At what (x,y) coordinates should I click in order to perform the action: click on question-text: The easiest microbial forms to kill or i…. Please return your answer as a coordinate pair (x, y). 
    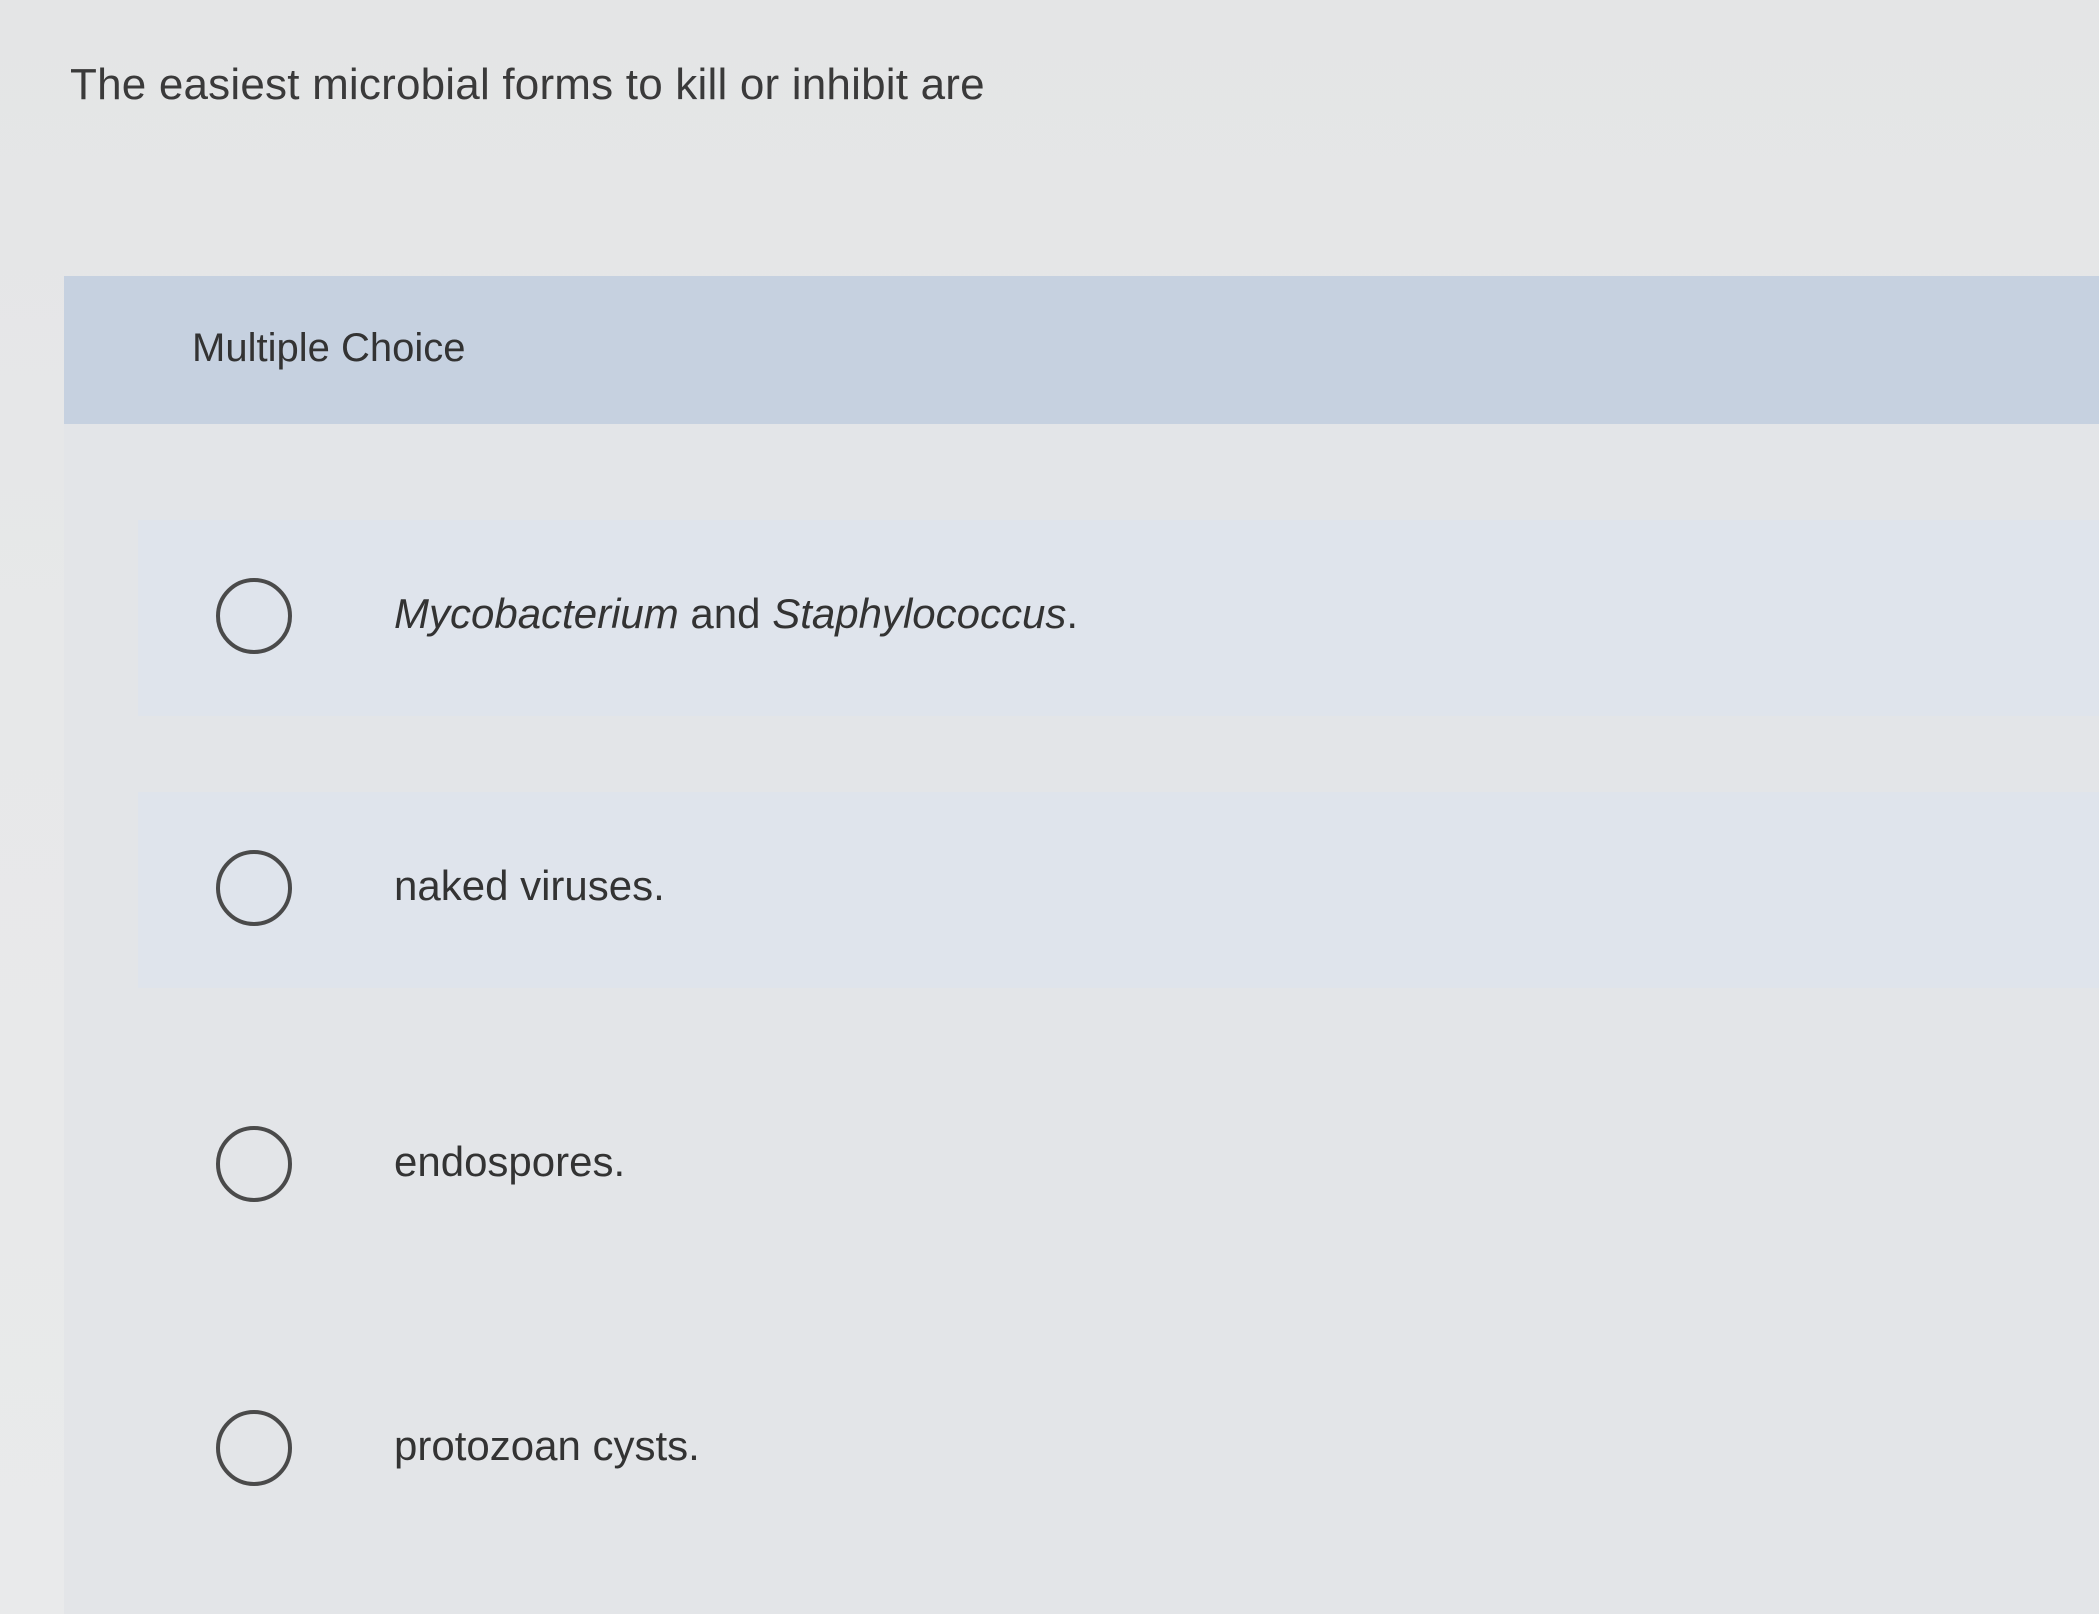
    Looking at the image, I should click on (527, 84).